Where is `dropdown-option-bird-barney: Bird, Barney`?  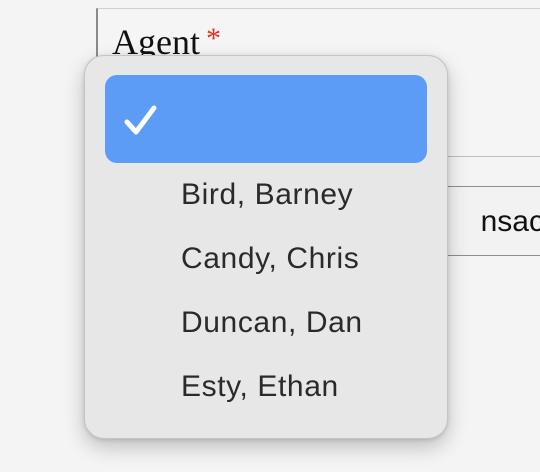
dropdown-option-bird-barney: Bird, Barney is located at coordinates (266, 195).